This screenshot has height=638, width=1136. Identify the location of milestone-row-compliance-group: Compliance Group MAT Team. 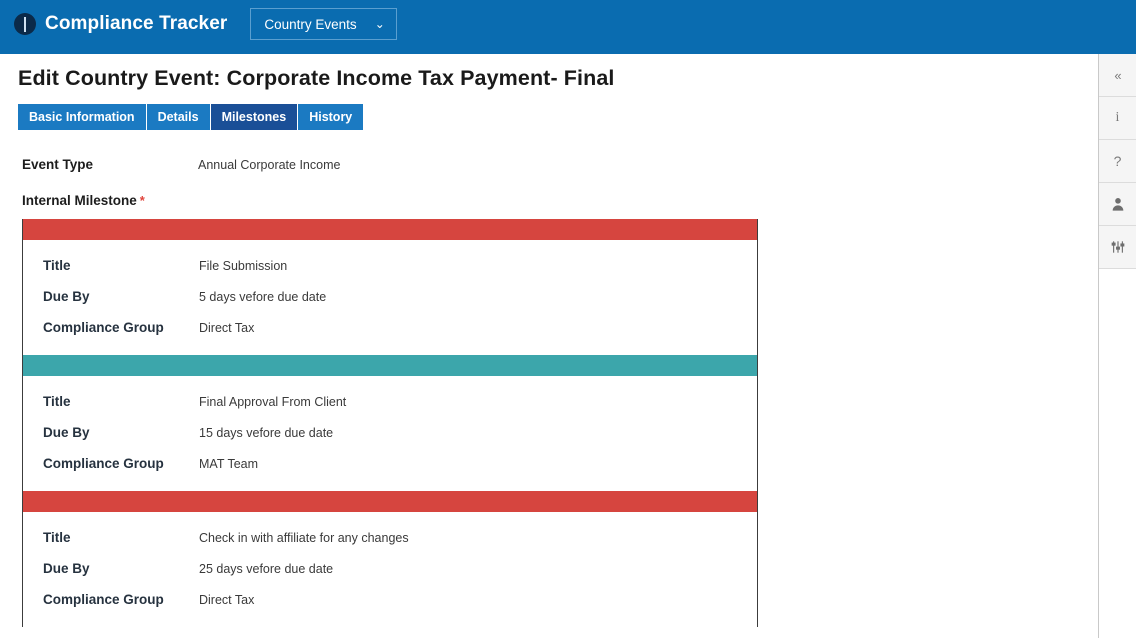
(390, 463).